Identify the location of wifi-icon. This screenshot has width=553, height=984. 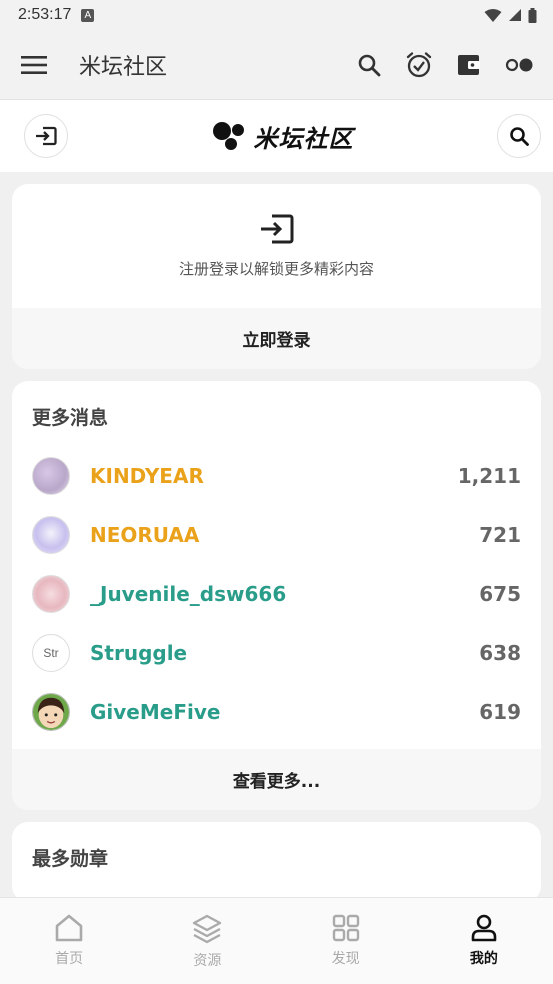
(493, 15).